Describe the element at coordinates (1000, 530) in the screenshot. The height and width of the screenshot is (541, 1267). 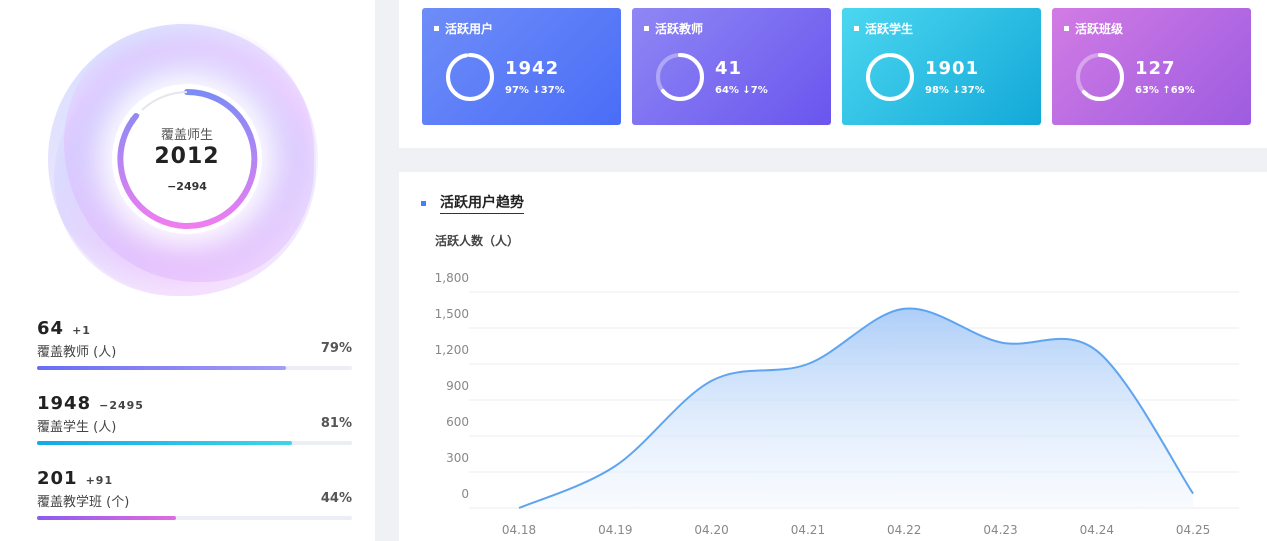
I see `x-tick-label: 04.23` at that location.